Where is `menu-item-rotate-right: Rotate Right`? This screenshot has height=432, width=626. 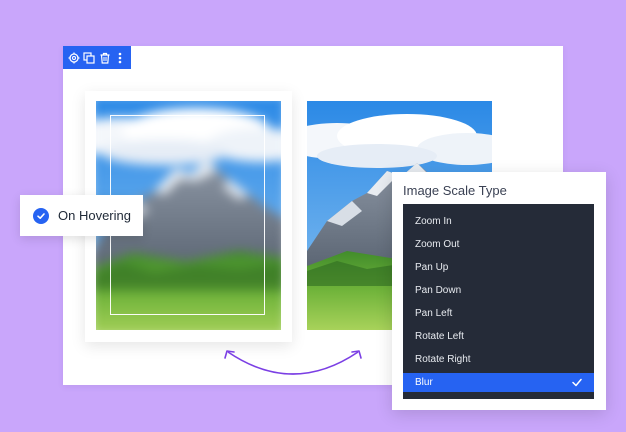
menu-item-rotate-right: Rotate Right is located at coordinates (498, 359).